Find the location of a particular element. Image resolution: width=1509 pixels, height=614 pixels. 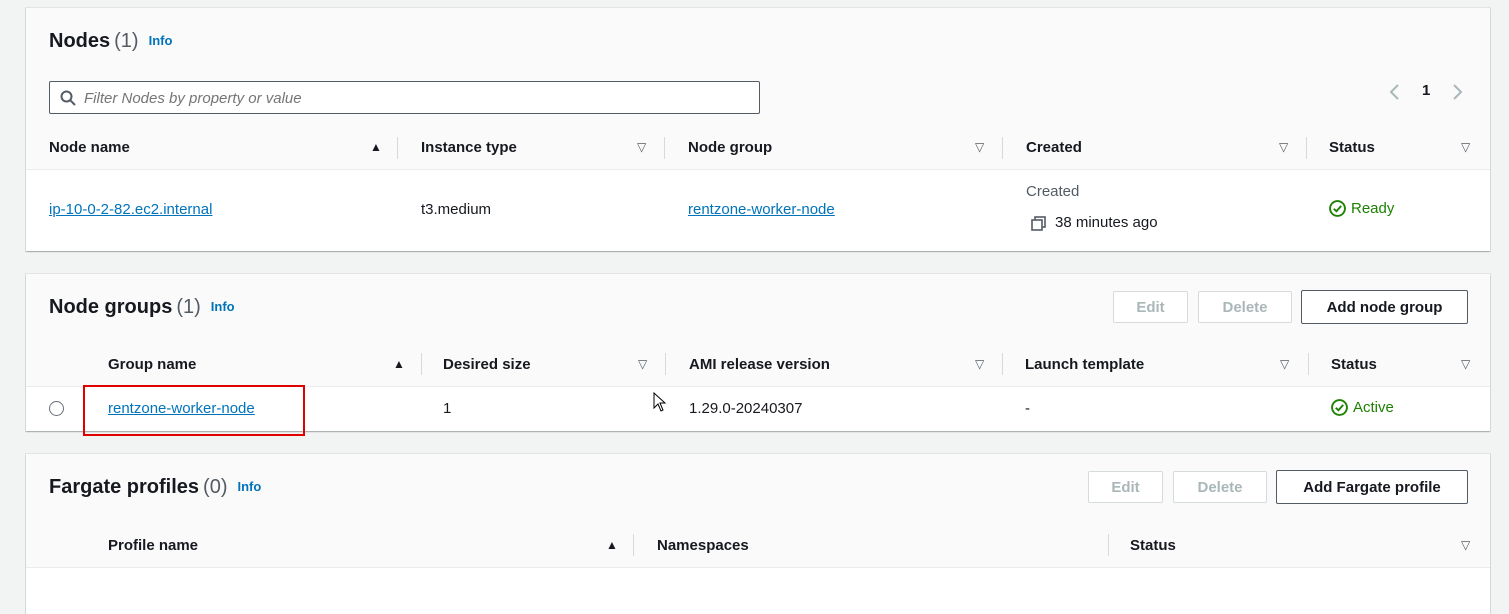

col-namespaces: Namespaces is located at coordinates (703, 545).